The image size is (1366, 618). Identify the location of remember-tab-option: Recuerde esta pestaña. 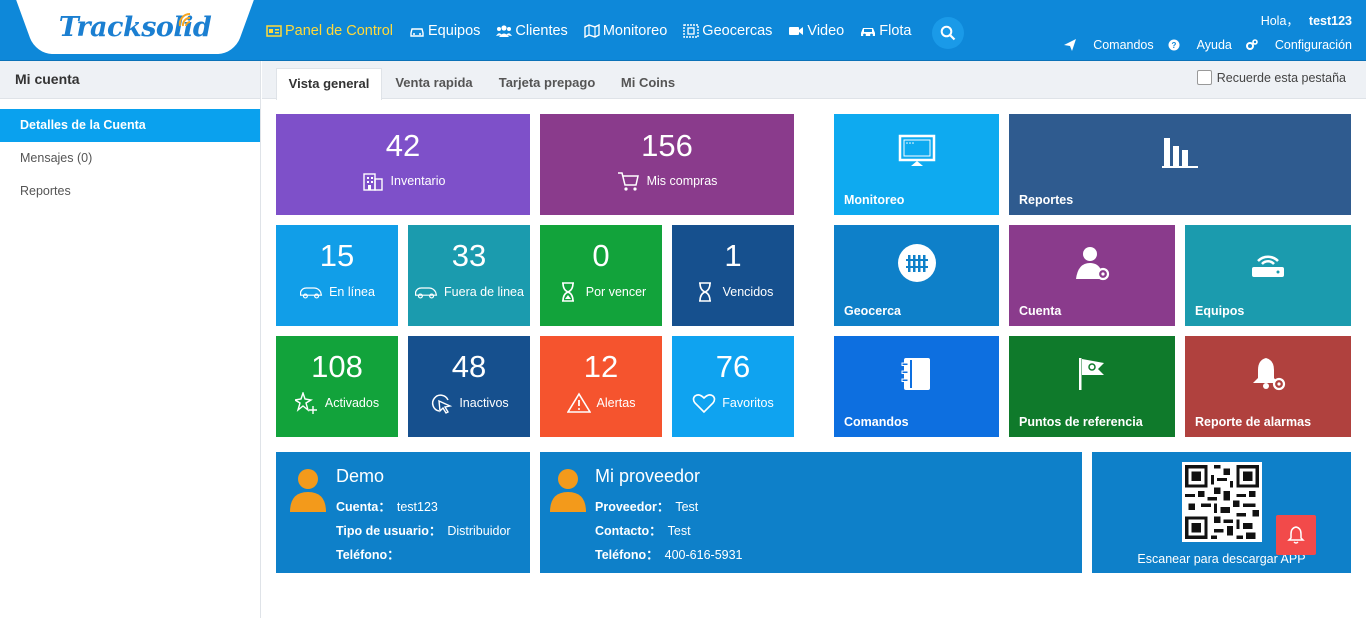
(1271, 77).